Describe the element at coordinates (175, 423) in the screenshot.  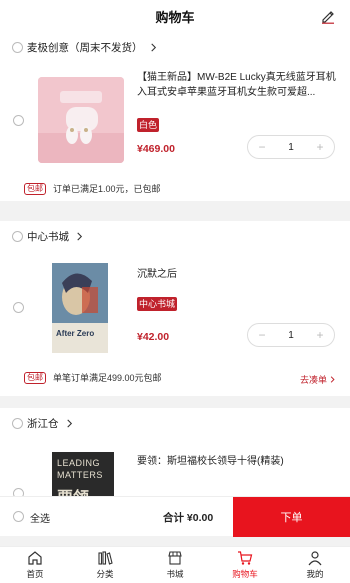
I see `store-header: 浙江仓` at that location.